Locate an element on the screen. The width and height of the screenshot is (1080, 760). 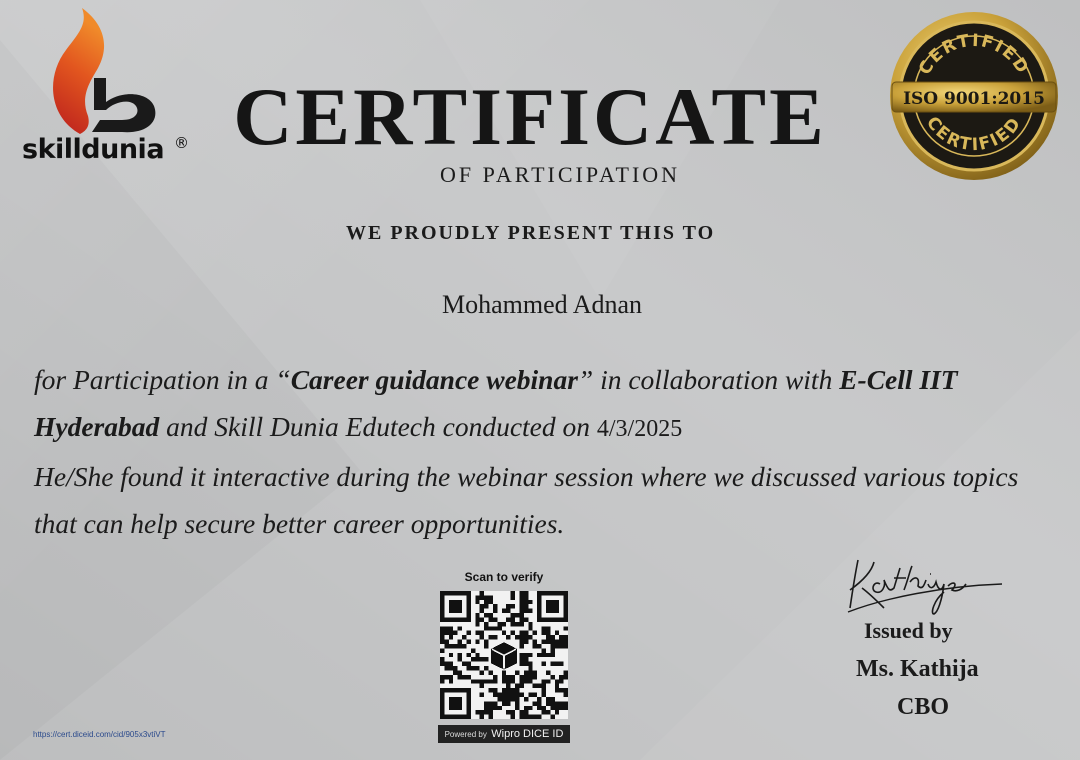
event-date: 4/3/2025 is located at coordinates (639, 429).